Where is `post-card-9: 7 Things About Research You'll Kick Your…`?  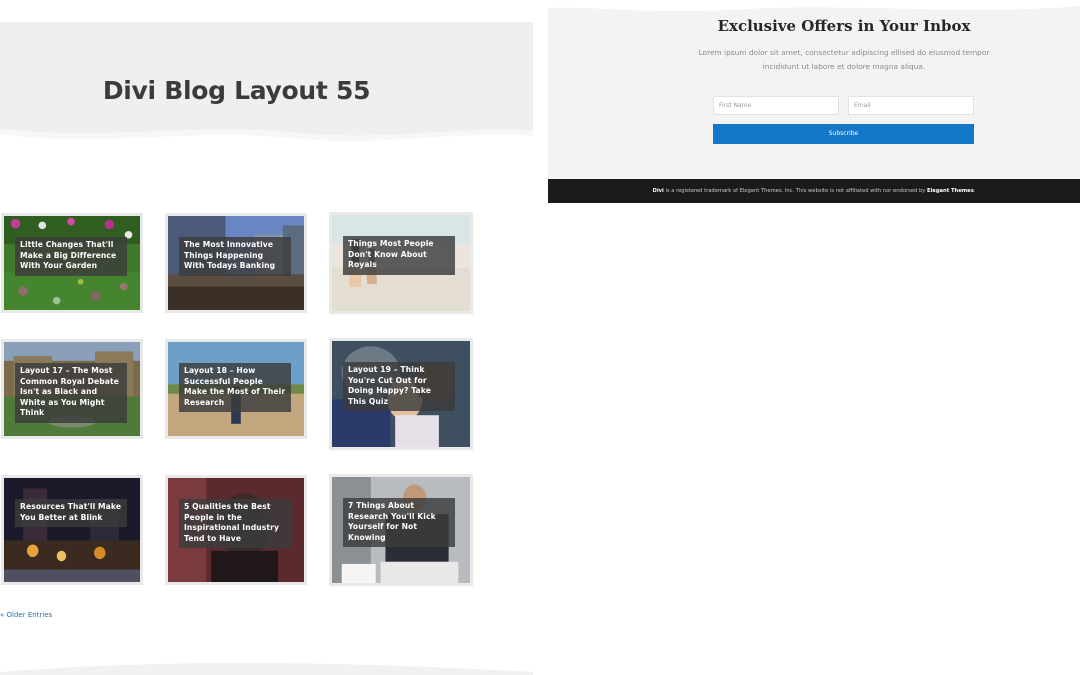 post-card-9: 7 Things About Research You'll Kick Your… is located at coordinates (401, 530).